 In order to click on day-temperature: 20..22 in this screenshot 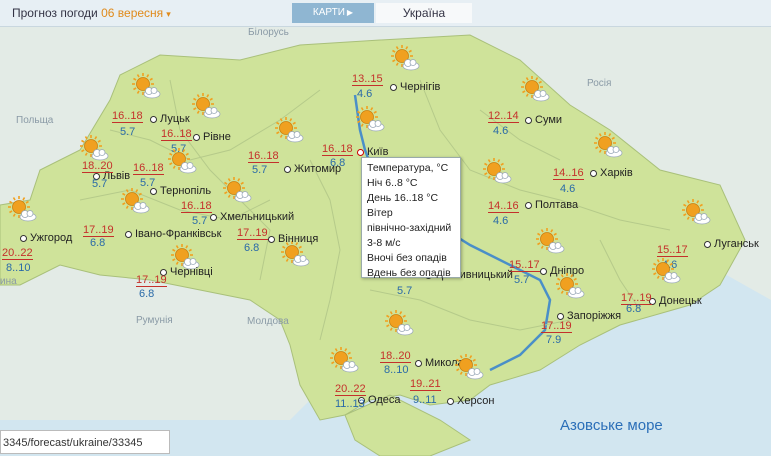, I will do `click(17, 253)`.